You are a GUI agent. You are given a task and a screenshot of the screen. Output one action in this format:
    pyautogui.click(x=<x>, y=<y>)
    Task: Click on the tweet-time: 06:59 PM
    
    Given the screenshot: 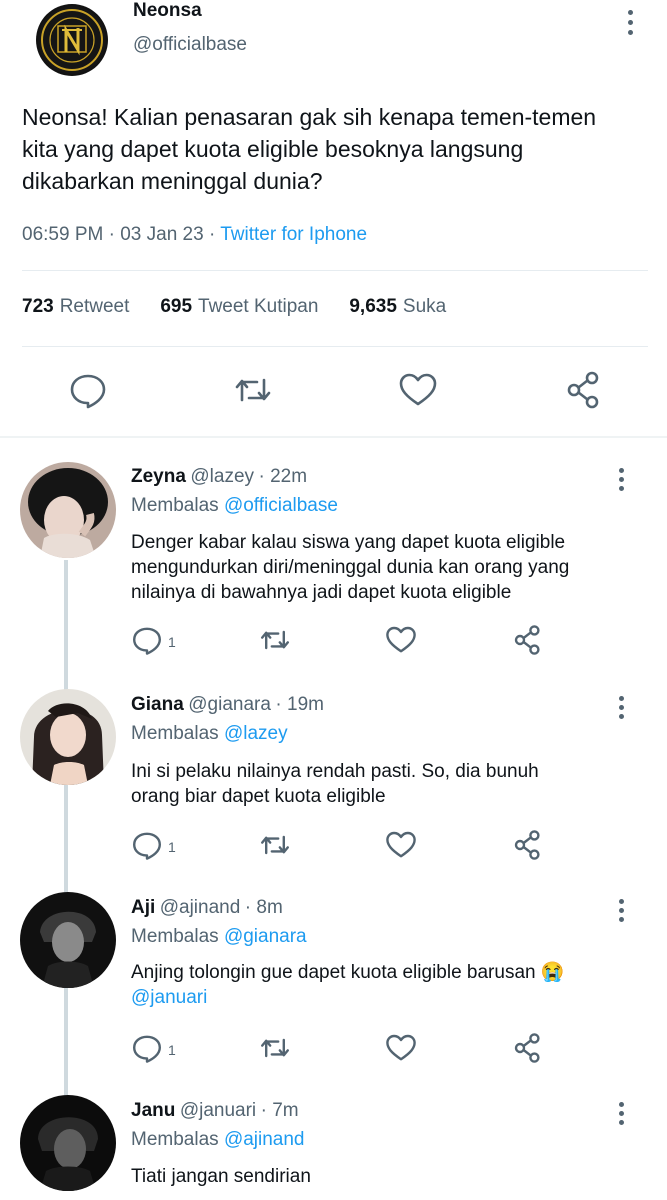 What is the action you would take?
    pyautogui.click(x=63, y=234)
    